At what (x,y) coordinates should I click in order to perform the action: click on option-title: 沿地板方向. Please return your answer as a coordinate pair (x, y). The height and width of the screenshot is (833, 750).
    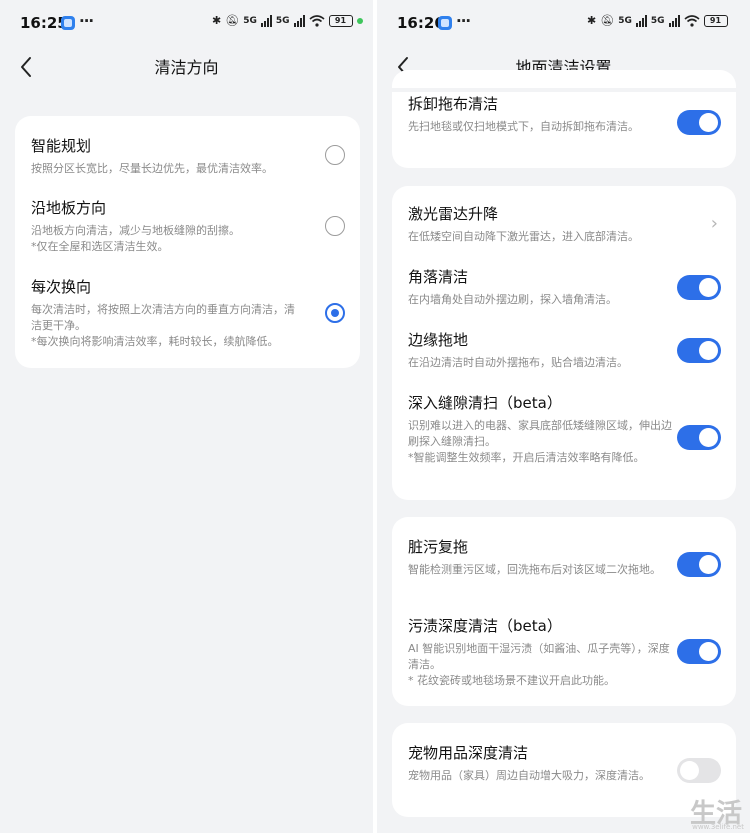
    Looking at the image, I should click on (69, 208).